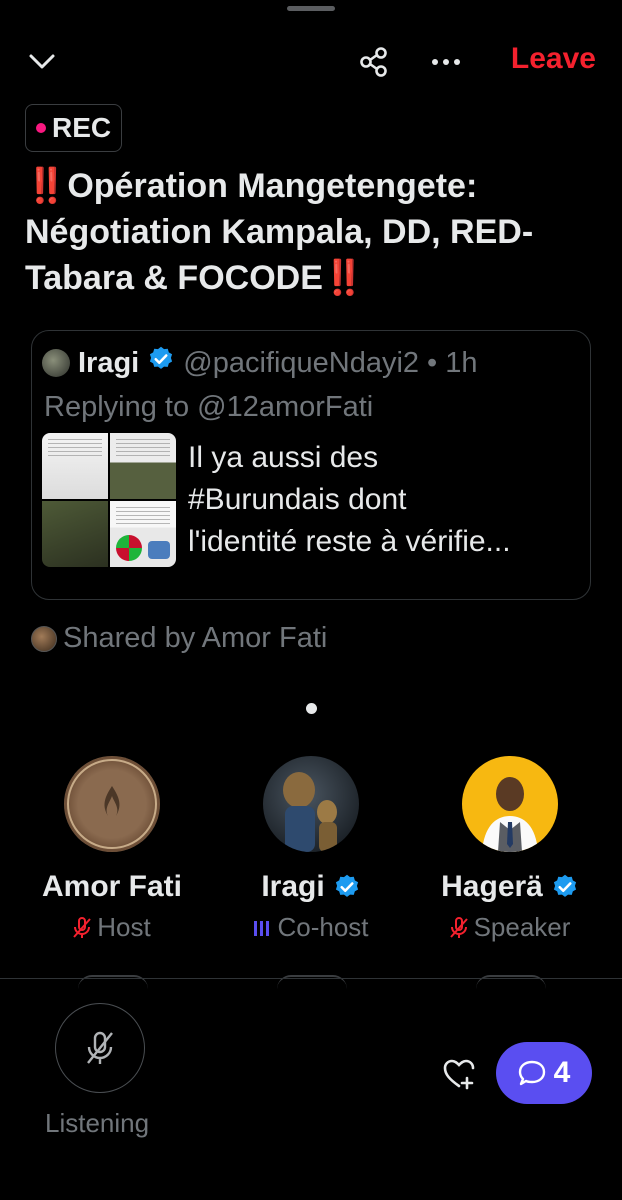  I want to click on speaker-role: Host, so click(112, 927).